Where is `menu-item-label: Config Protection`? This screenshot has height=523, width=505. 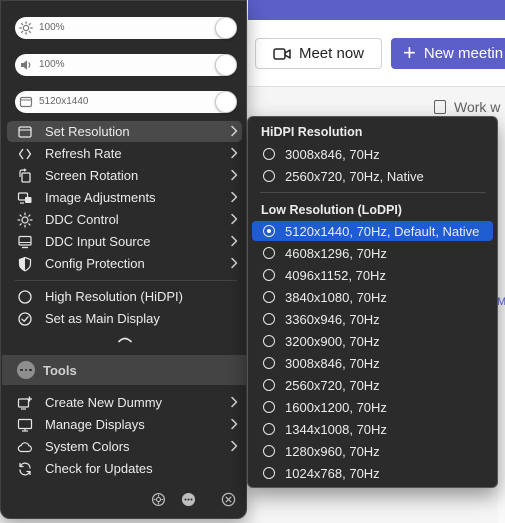 menu-item-label: Config Protection is located at coordinates (95, 263).